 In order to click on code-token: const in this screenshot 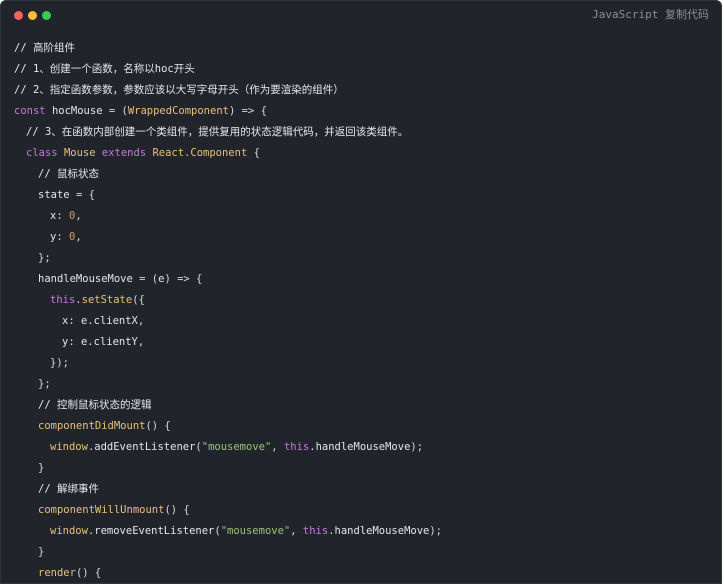, I will do `click(33, 111)`.